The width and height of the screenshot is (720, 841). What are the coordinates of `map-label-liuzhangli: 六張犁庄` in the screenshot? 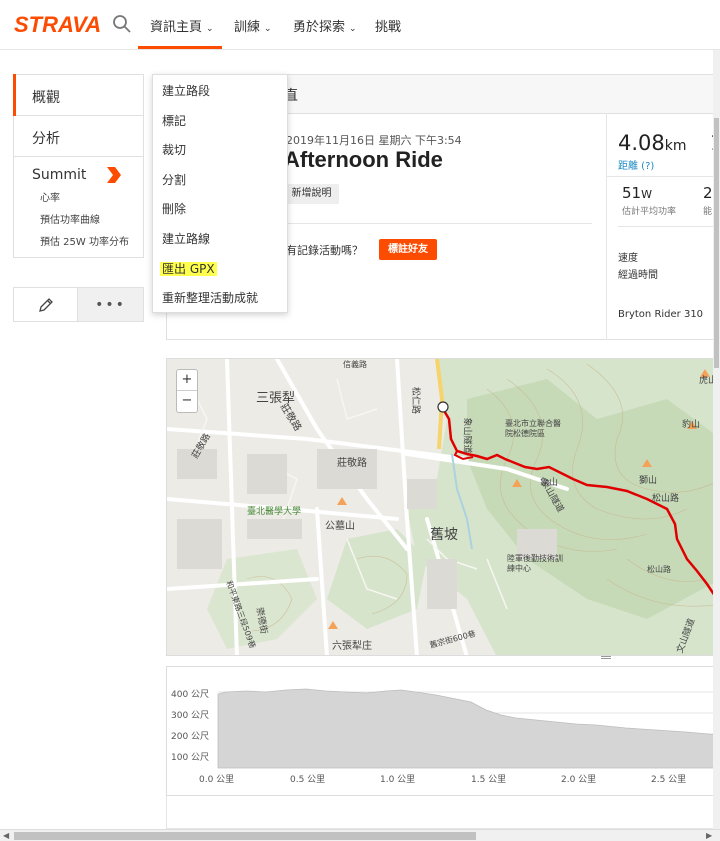 It's located at (352, 646).